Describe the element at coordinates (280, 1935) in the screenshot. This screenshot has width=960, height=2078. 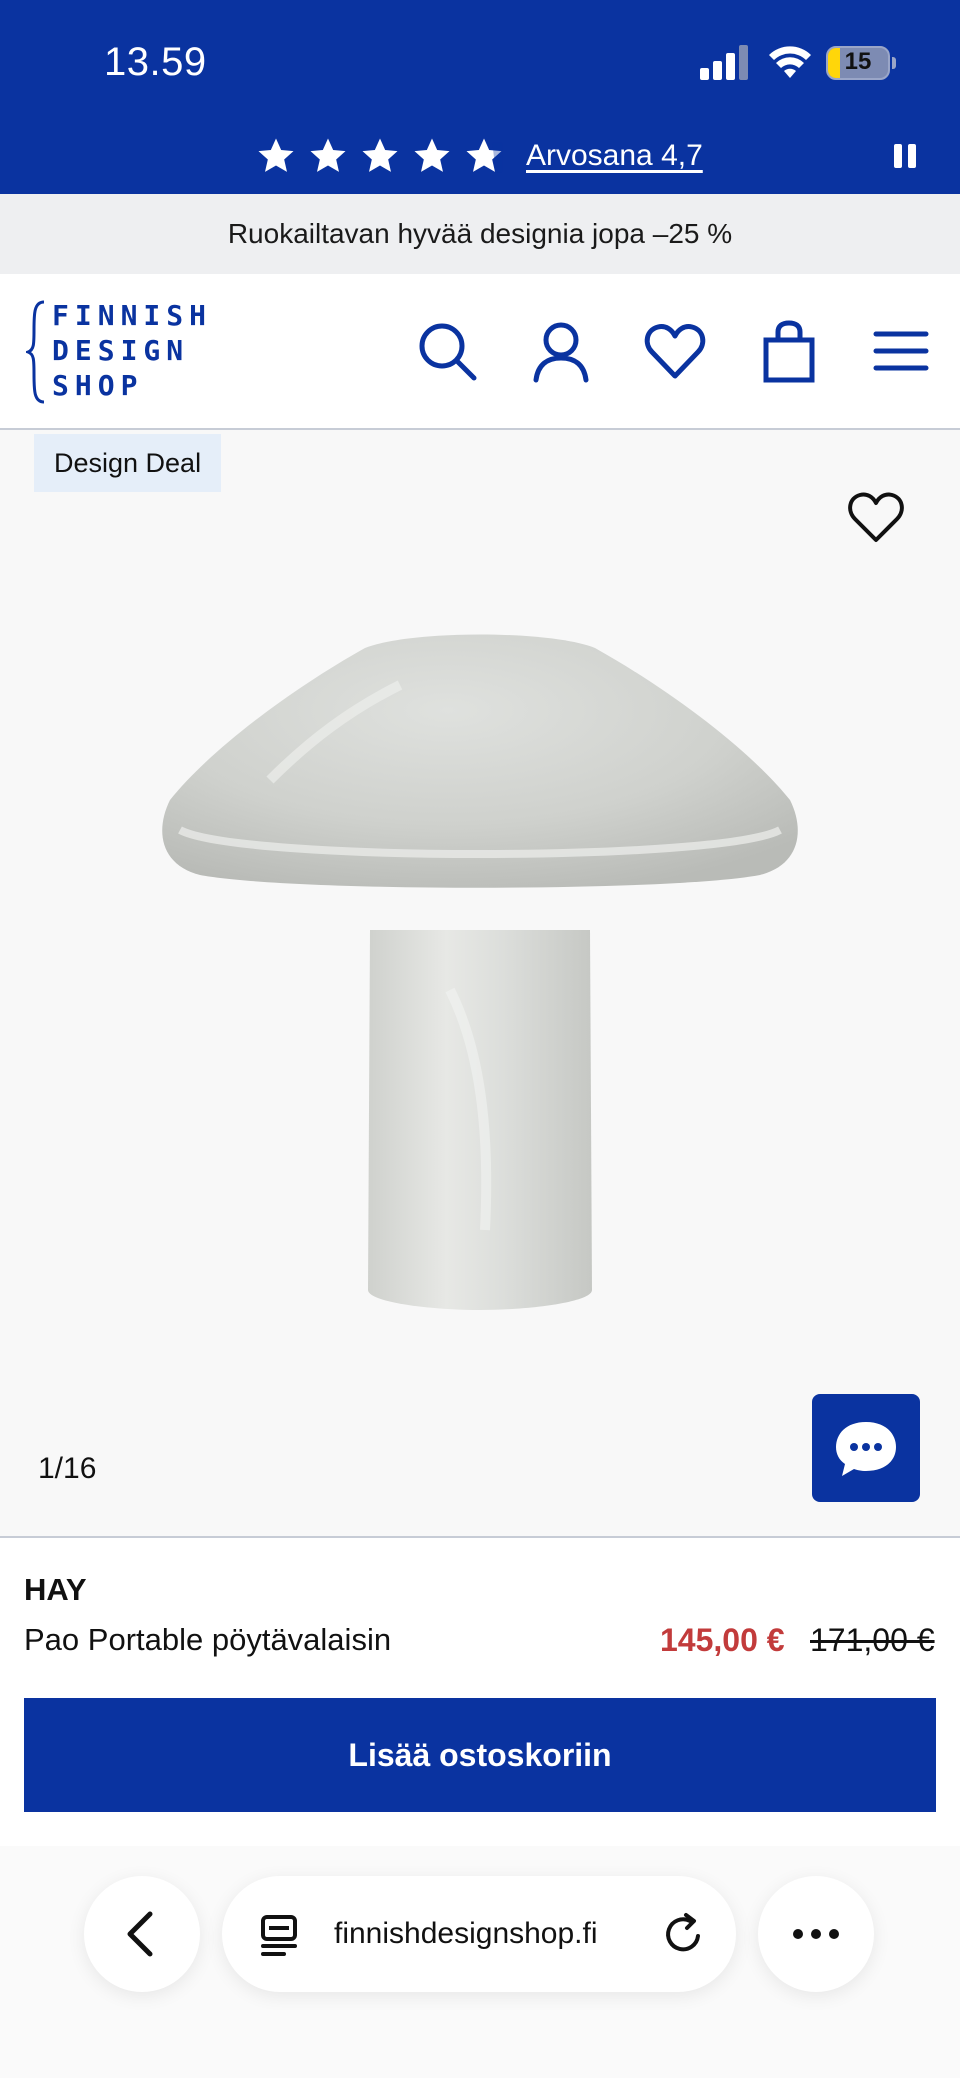
I see `reader-icon` at that location.